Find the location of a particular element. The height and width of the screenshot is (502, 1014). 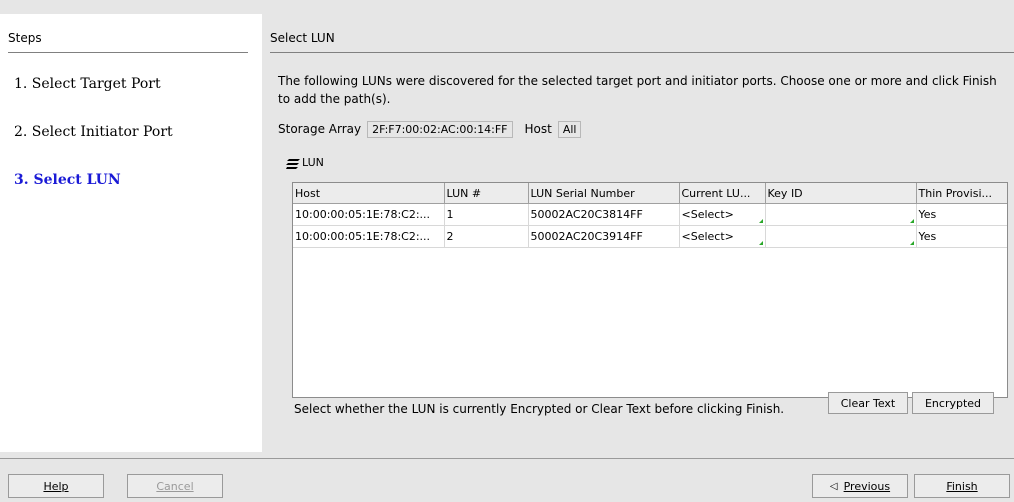

cell-lun-serial: 50002AC20C3914FF is located at coordinates (604, 236).